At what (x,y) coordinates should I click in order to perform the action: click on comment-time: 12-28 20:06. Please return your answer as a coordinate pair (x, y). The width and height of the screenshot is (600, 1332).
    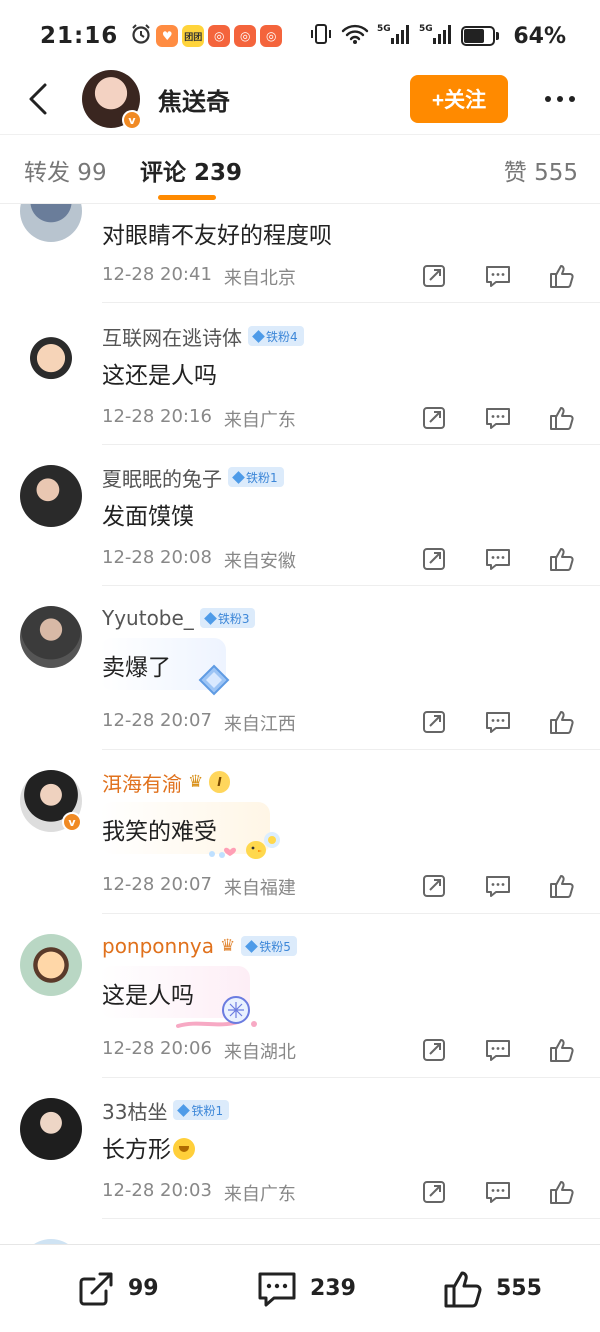
    Looking at the image, I should click on (157, 1048).